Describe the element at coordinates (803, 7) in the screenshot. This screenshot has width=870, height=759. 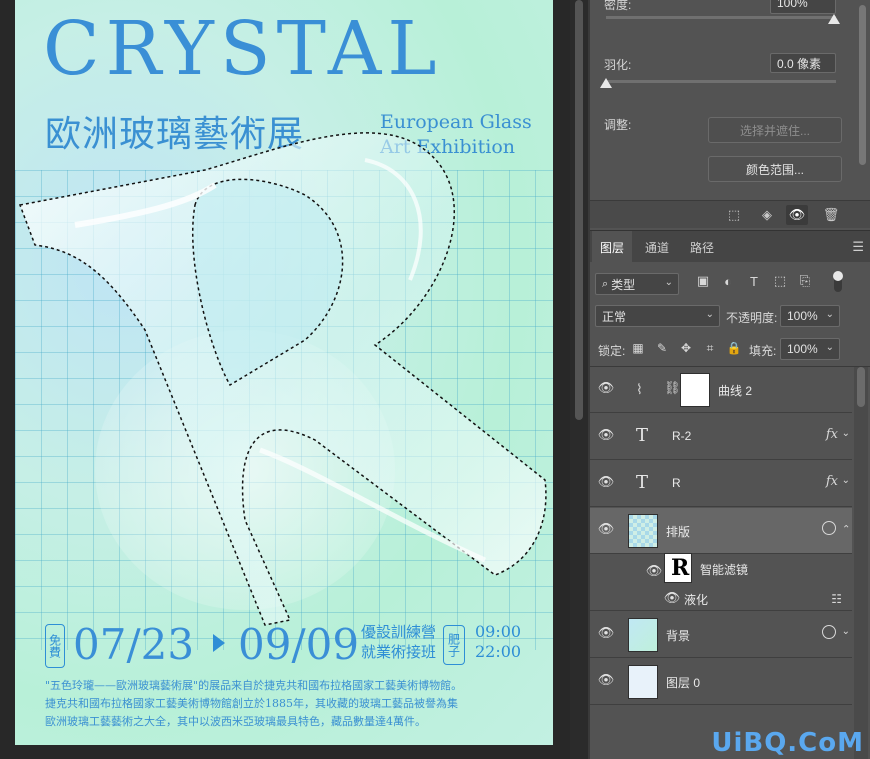
I see `density-input: 100%` at that location.